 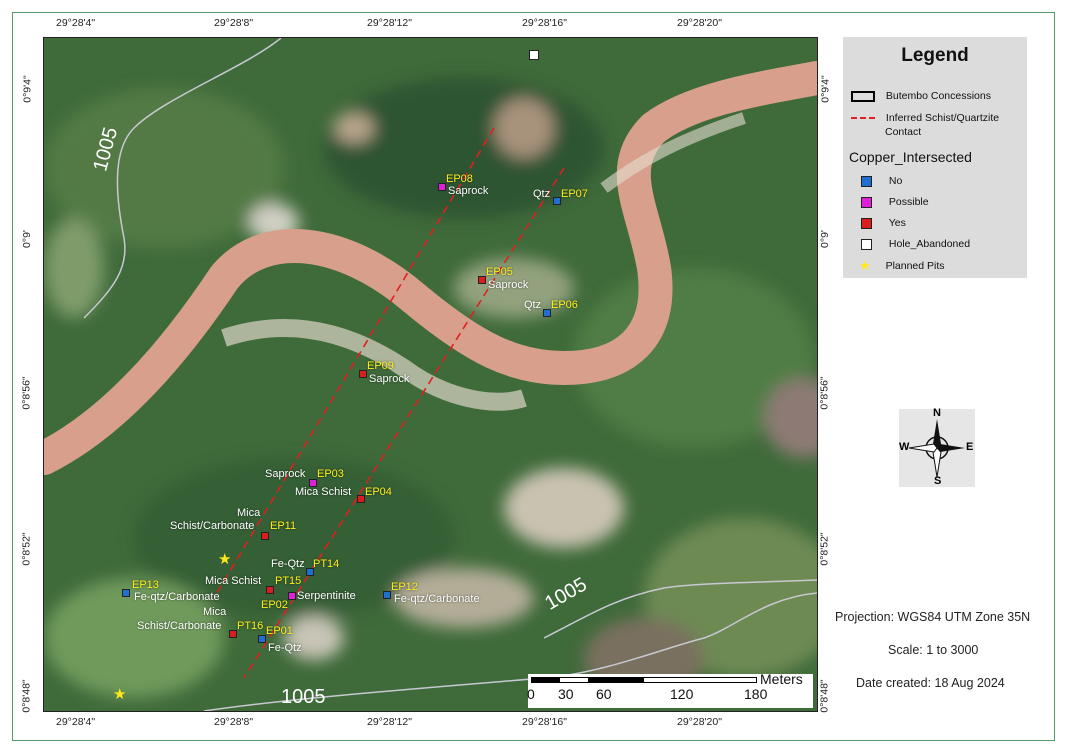 What do you see at coordinates (26, 239) in the screenshot?
I see `coord-left-label: 0°9'` at bounding box center [26, 239].